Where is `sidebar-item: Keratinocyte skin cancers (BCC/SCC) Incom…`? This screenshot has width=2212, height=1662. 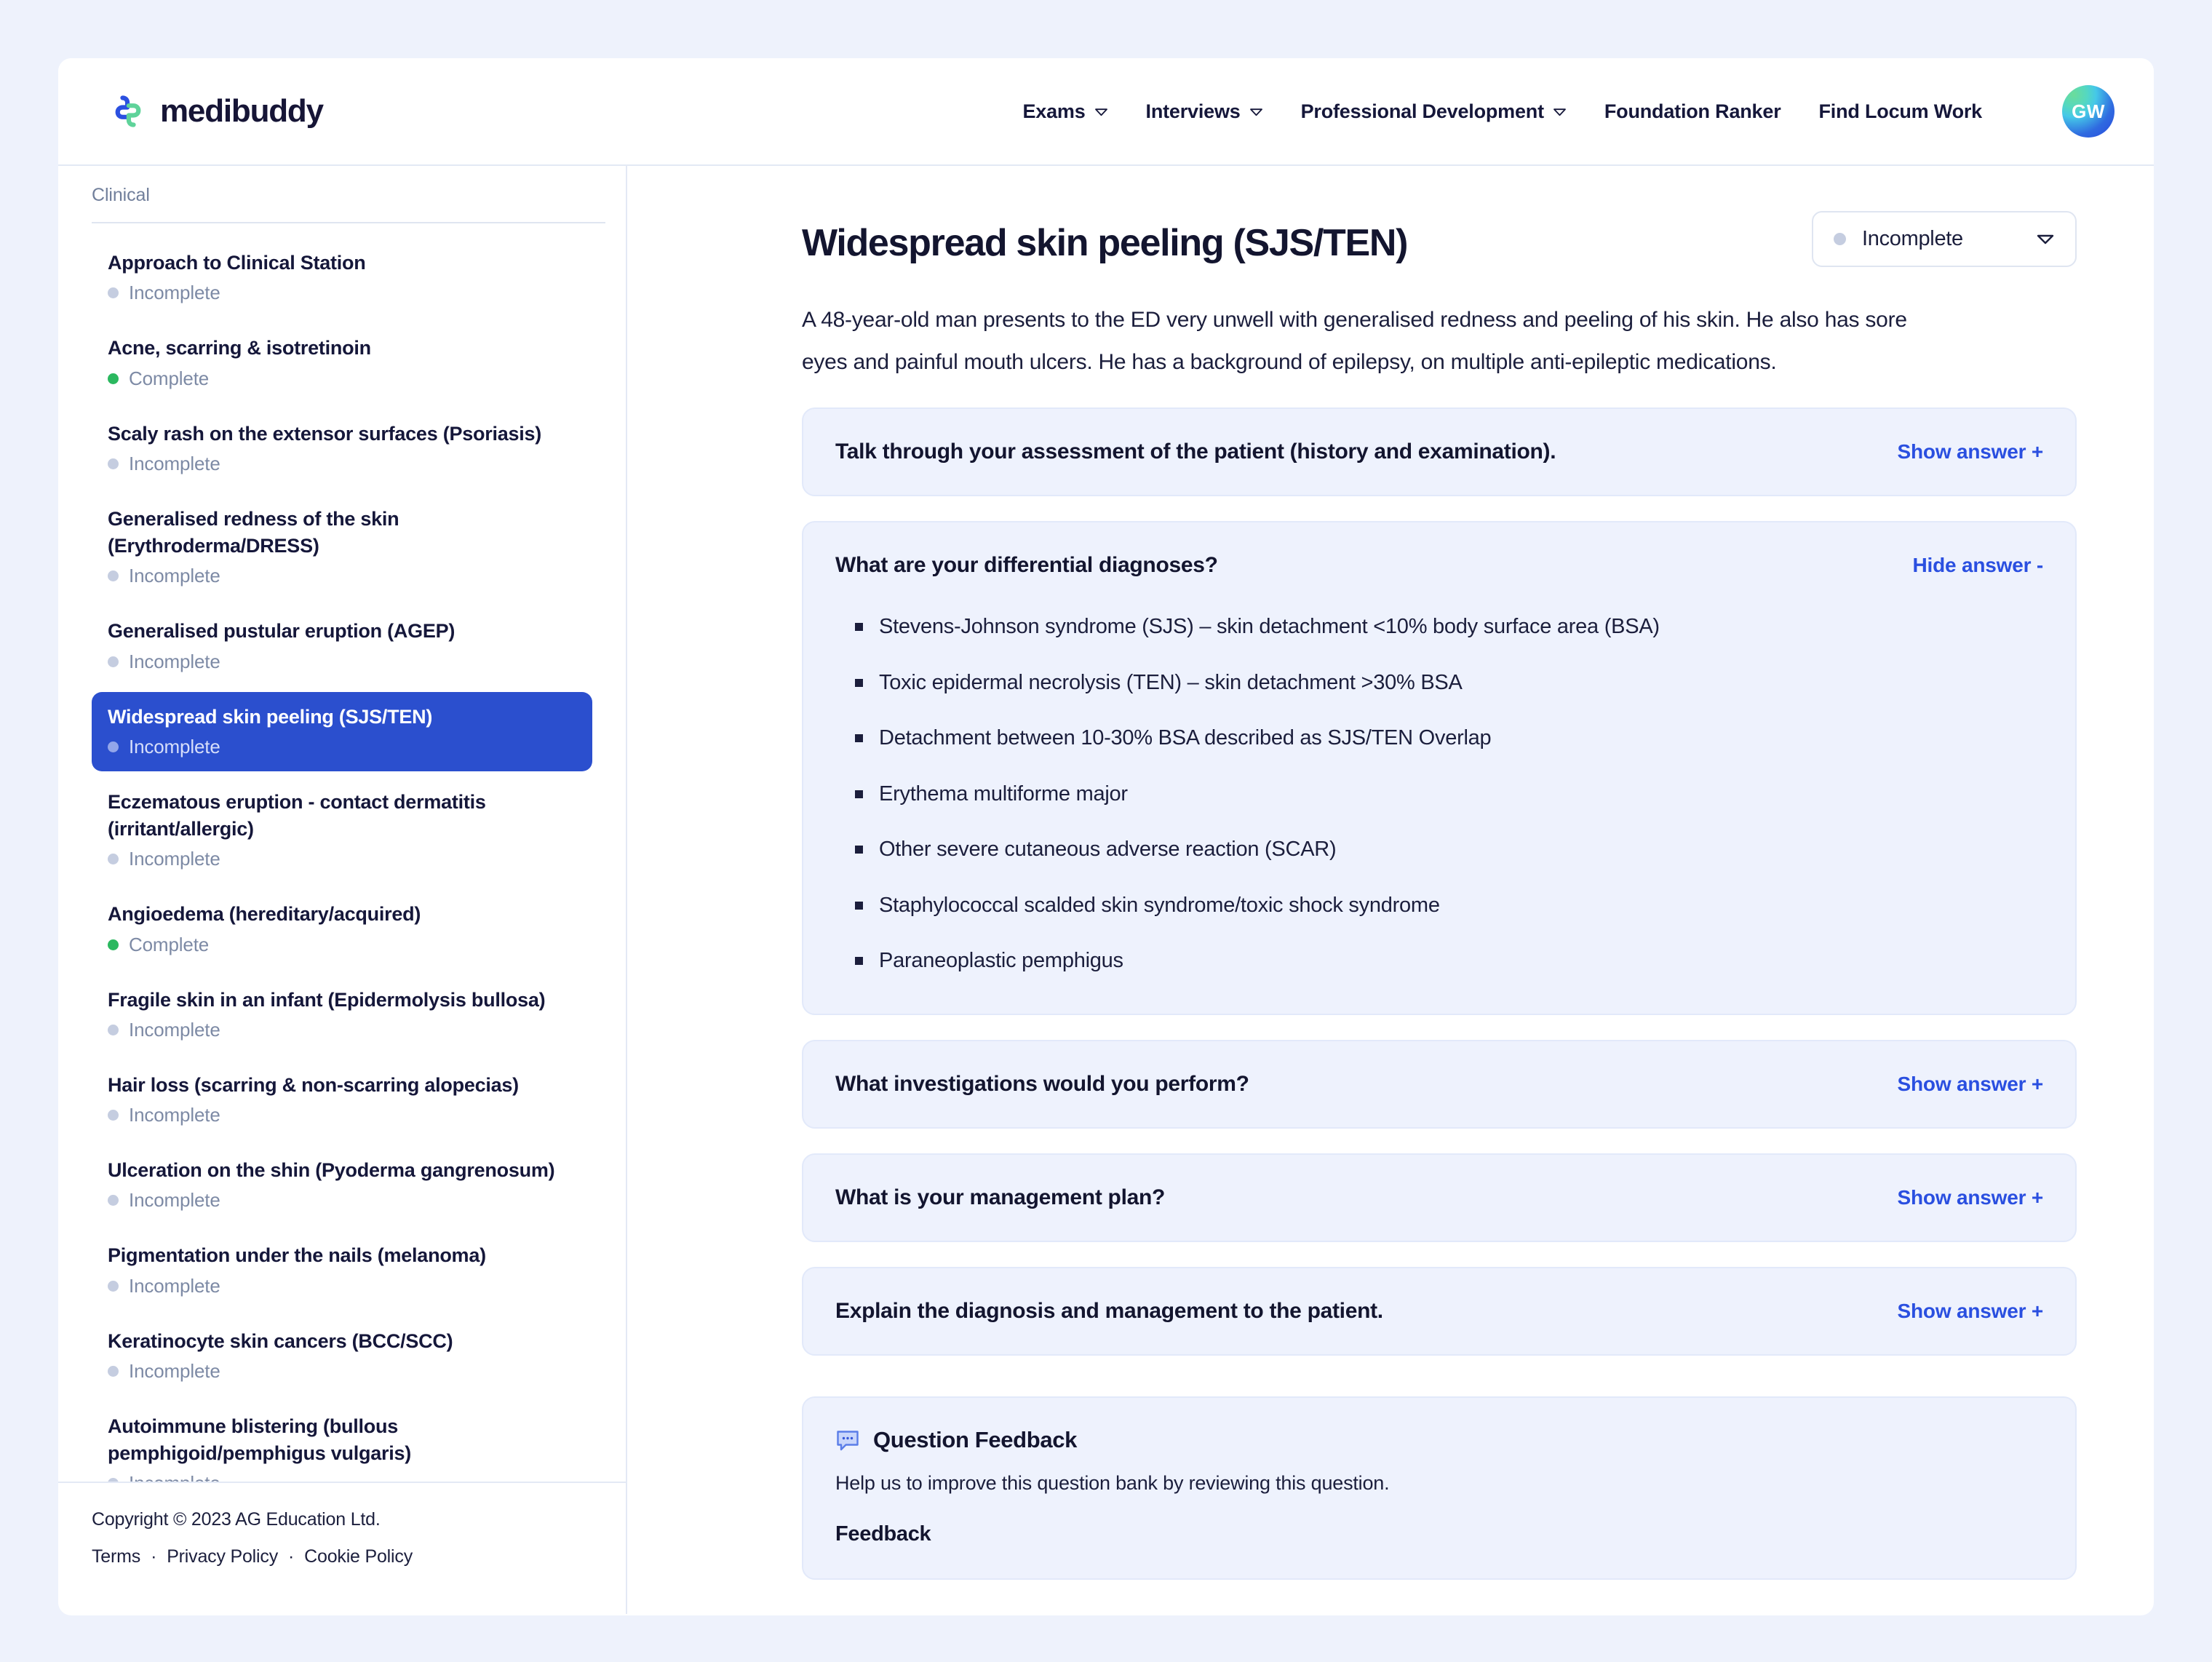 sidebar-item: Keratinocyte skin cancers (BCC/SCC) Incom… is located at coordinates (342, 1356).